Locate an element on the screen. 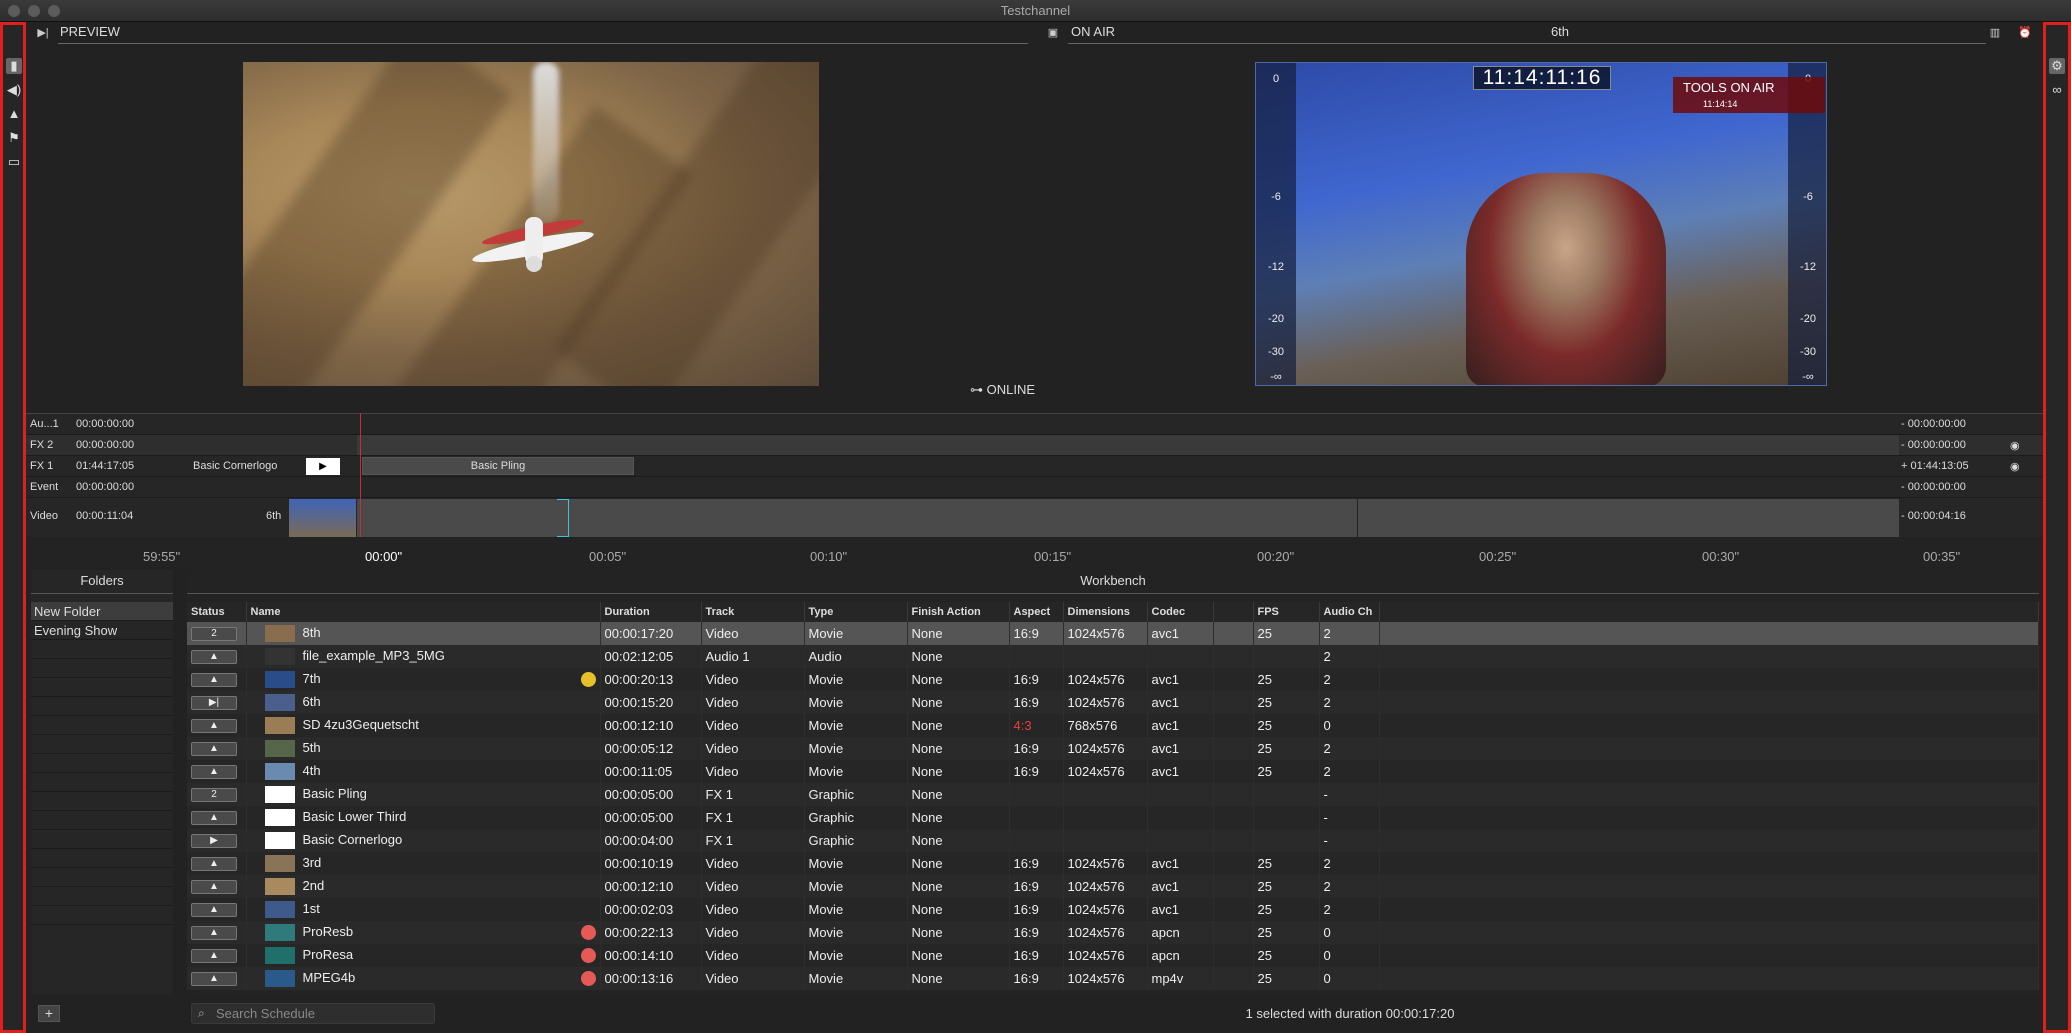  clip-fps is located at coordinates (1286, 656).